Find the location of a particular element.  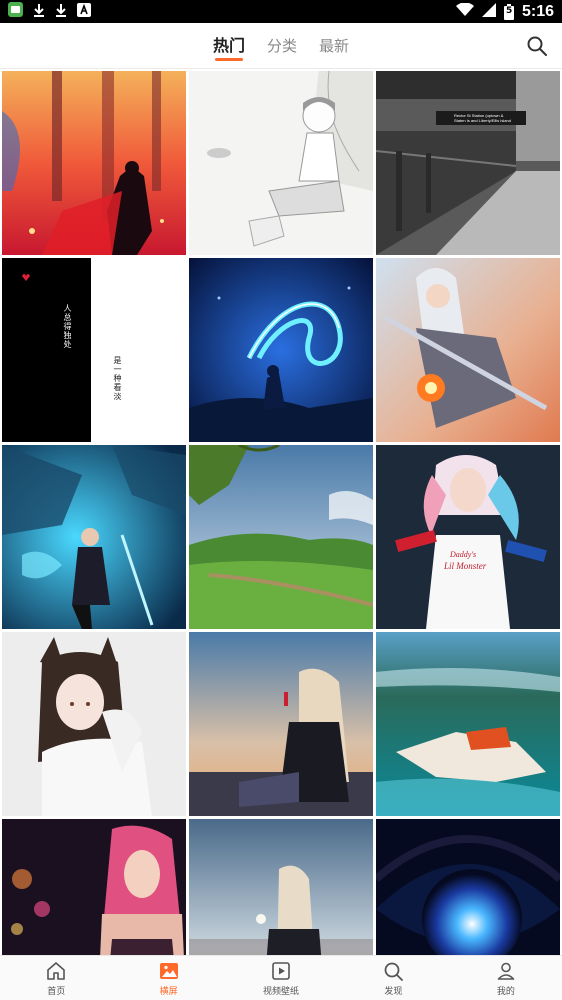

nav-video-wallpaper-label: 视频壁纸 is located at coordinates (281, 991).